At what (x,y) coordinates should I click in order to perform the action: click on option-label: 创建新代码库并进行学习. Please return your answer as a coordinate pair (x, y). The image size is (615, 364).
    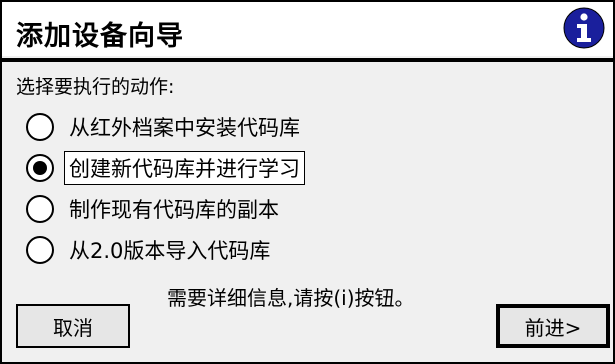
    Looking at the image, I should click on (184, 167).